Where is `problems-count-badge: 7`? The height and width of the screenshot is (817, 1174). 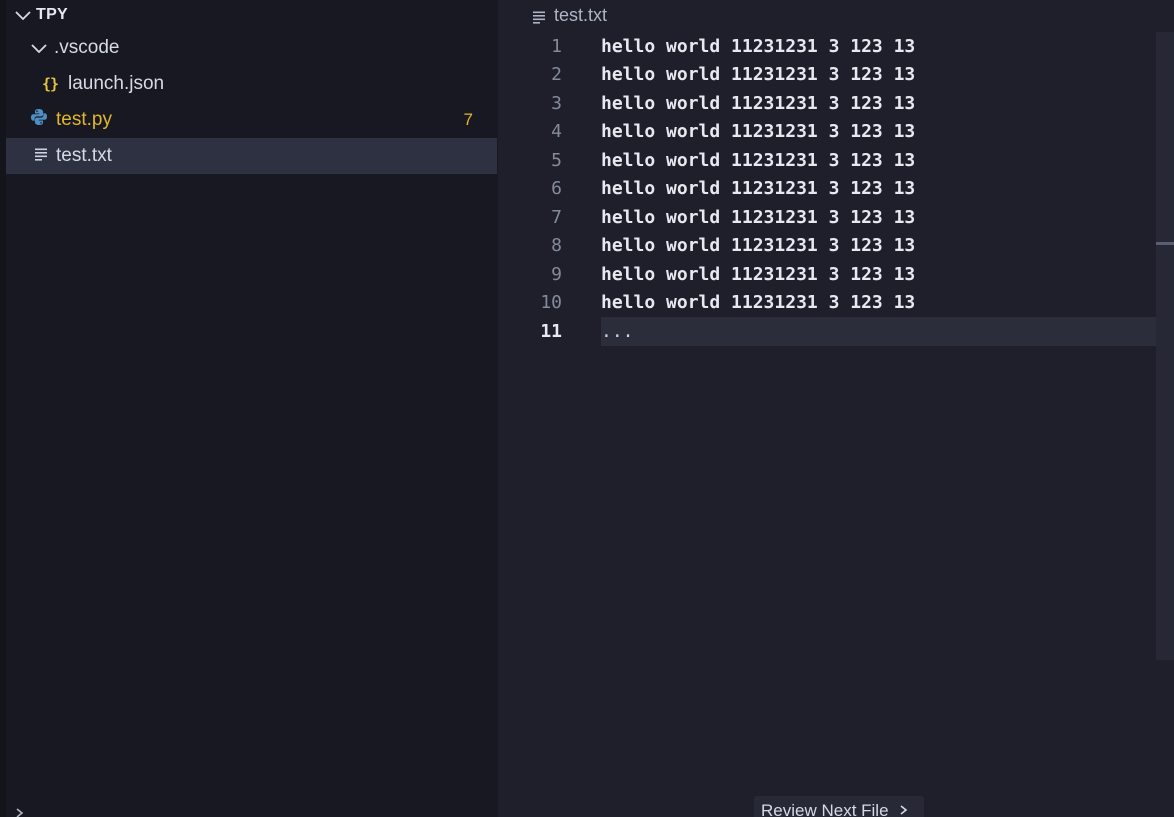 problems-count-badge: 7 is located at coordinates (468, 119).